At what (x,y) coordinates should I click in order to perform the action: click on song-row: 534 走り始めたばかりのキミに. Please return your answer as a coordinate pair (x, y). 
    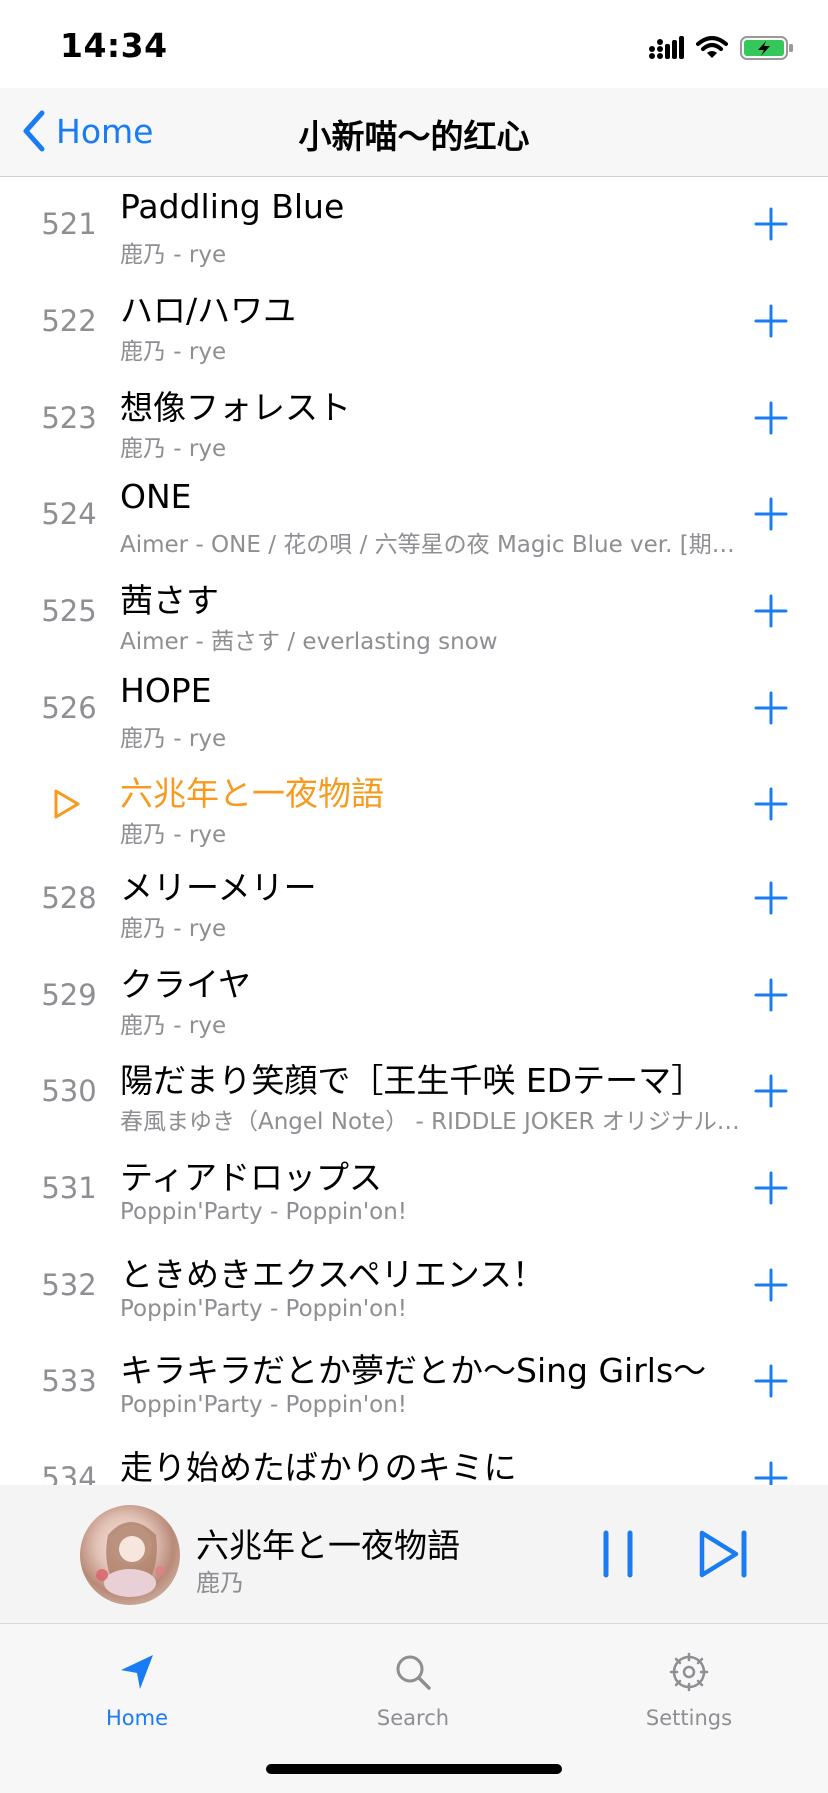
    Looking at the image, I should click on (414, 1458).